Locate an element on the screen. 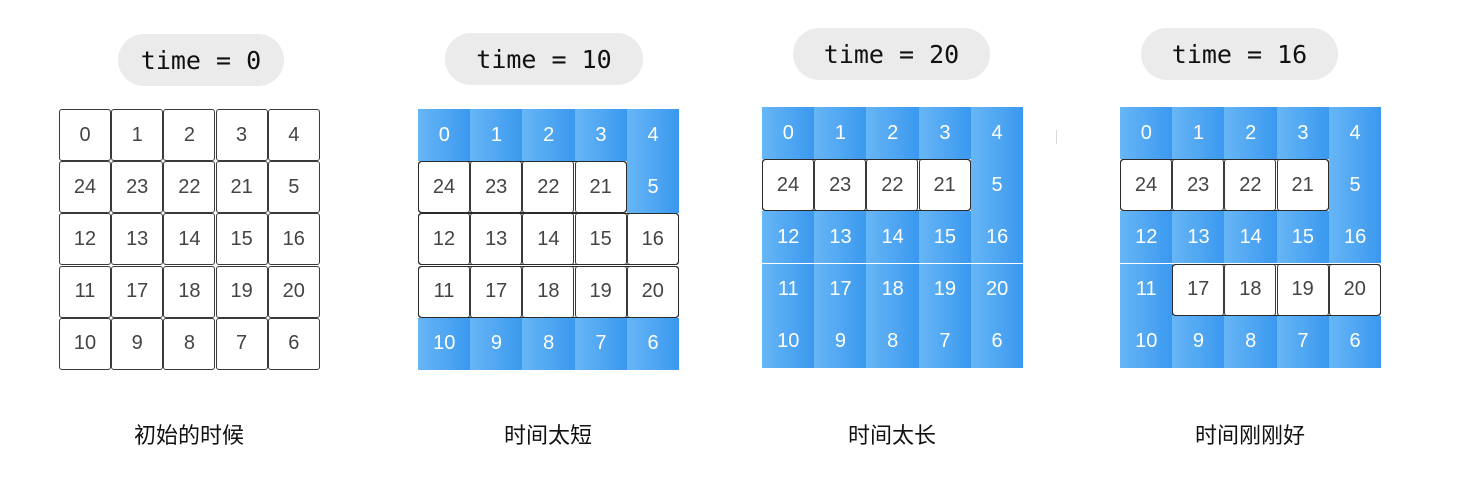 This screenshot has height=494, width=1484. grid-panel-2: 0 1 2 3 4 24 23 22 21 5 12 13 14 15 16 11 17 18 19 20 10 9 8 7 6 is located at coordinates (893, 238).